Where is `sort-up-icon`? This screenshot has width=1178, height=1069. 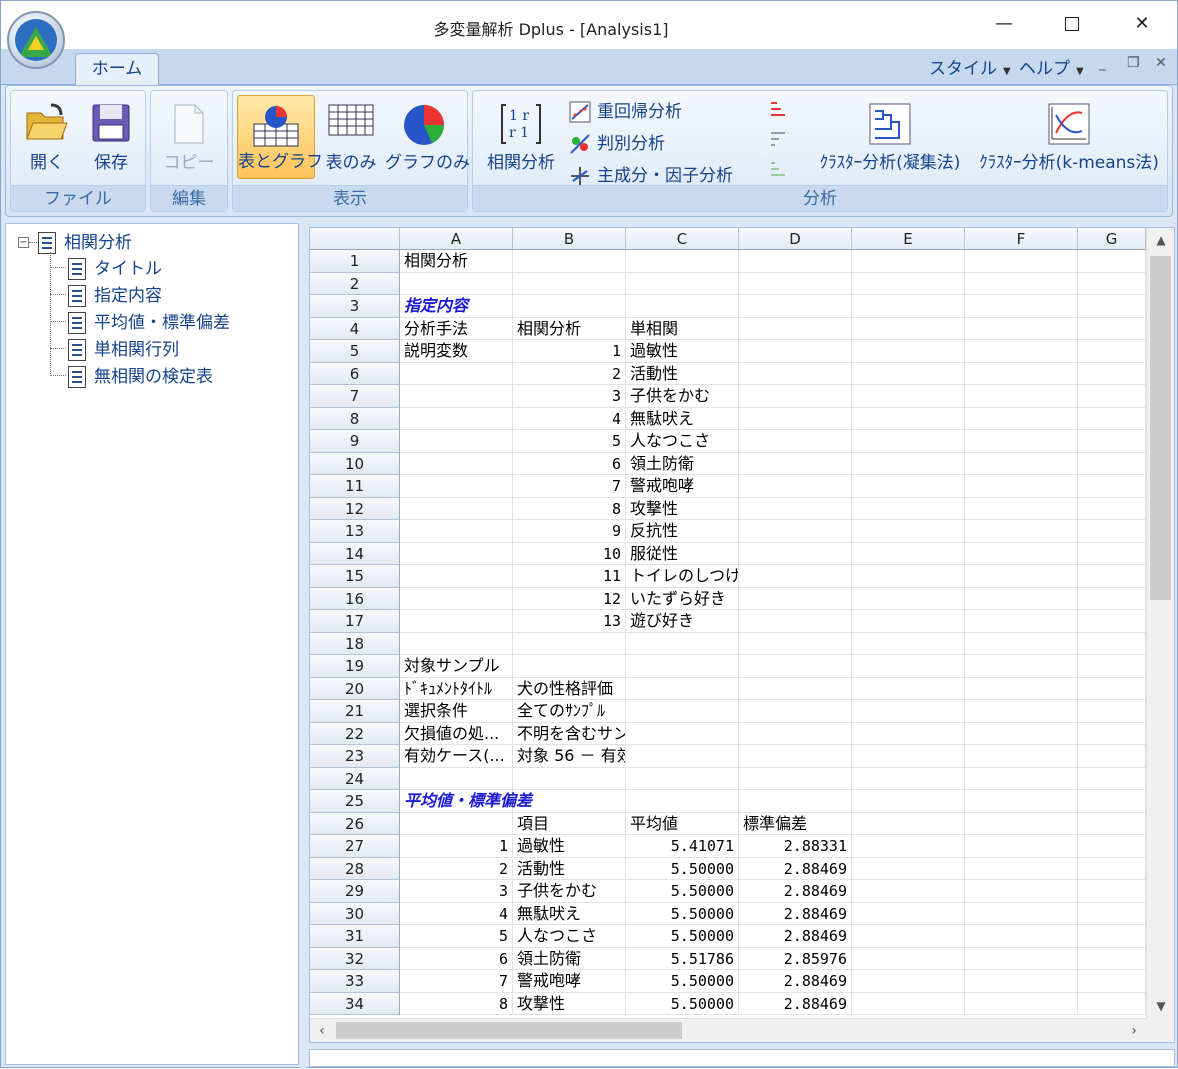 sort-up-icon is located at coordinates (778, 110).